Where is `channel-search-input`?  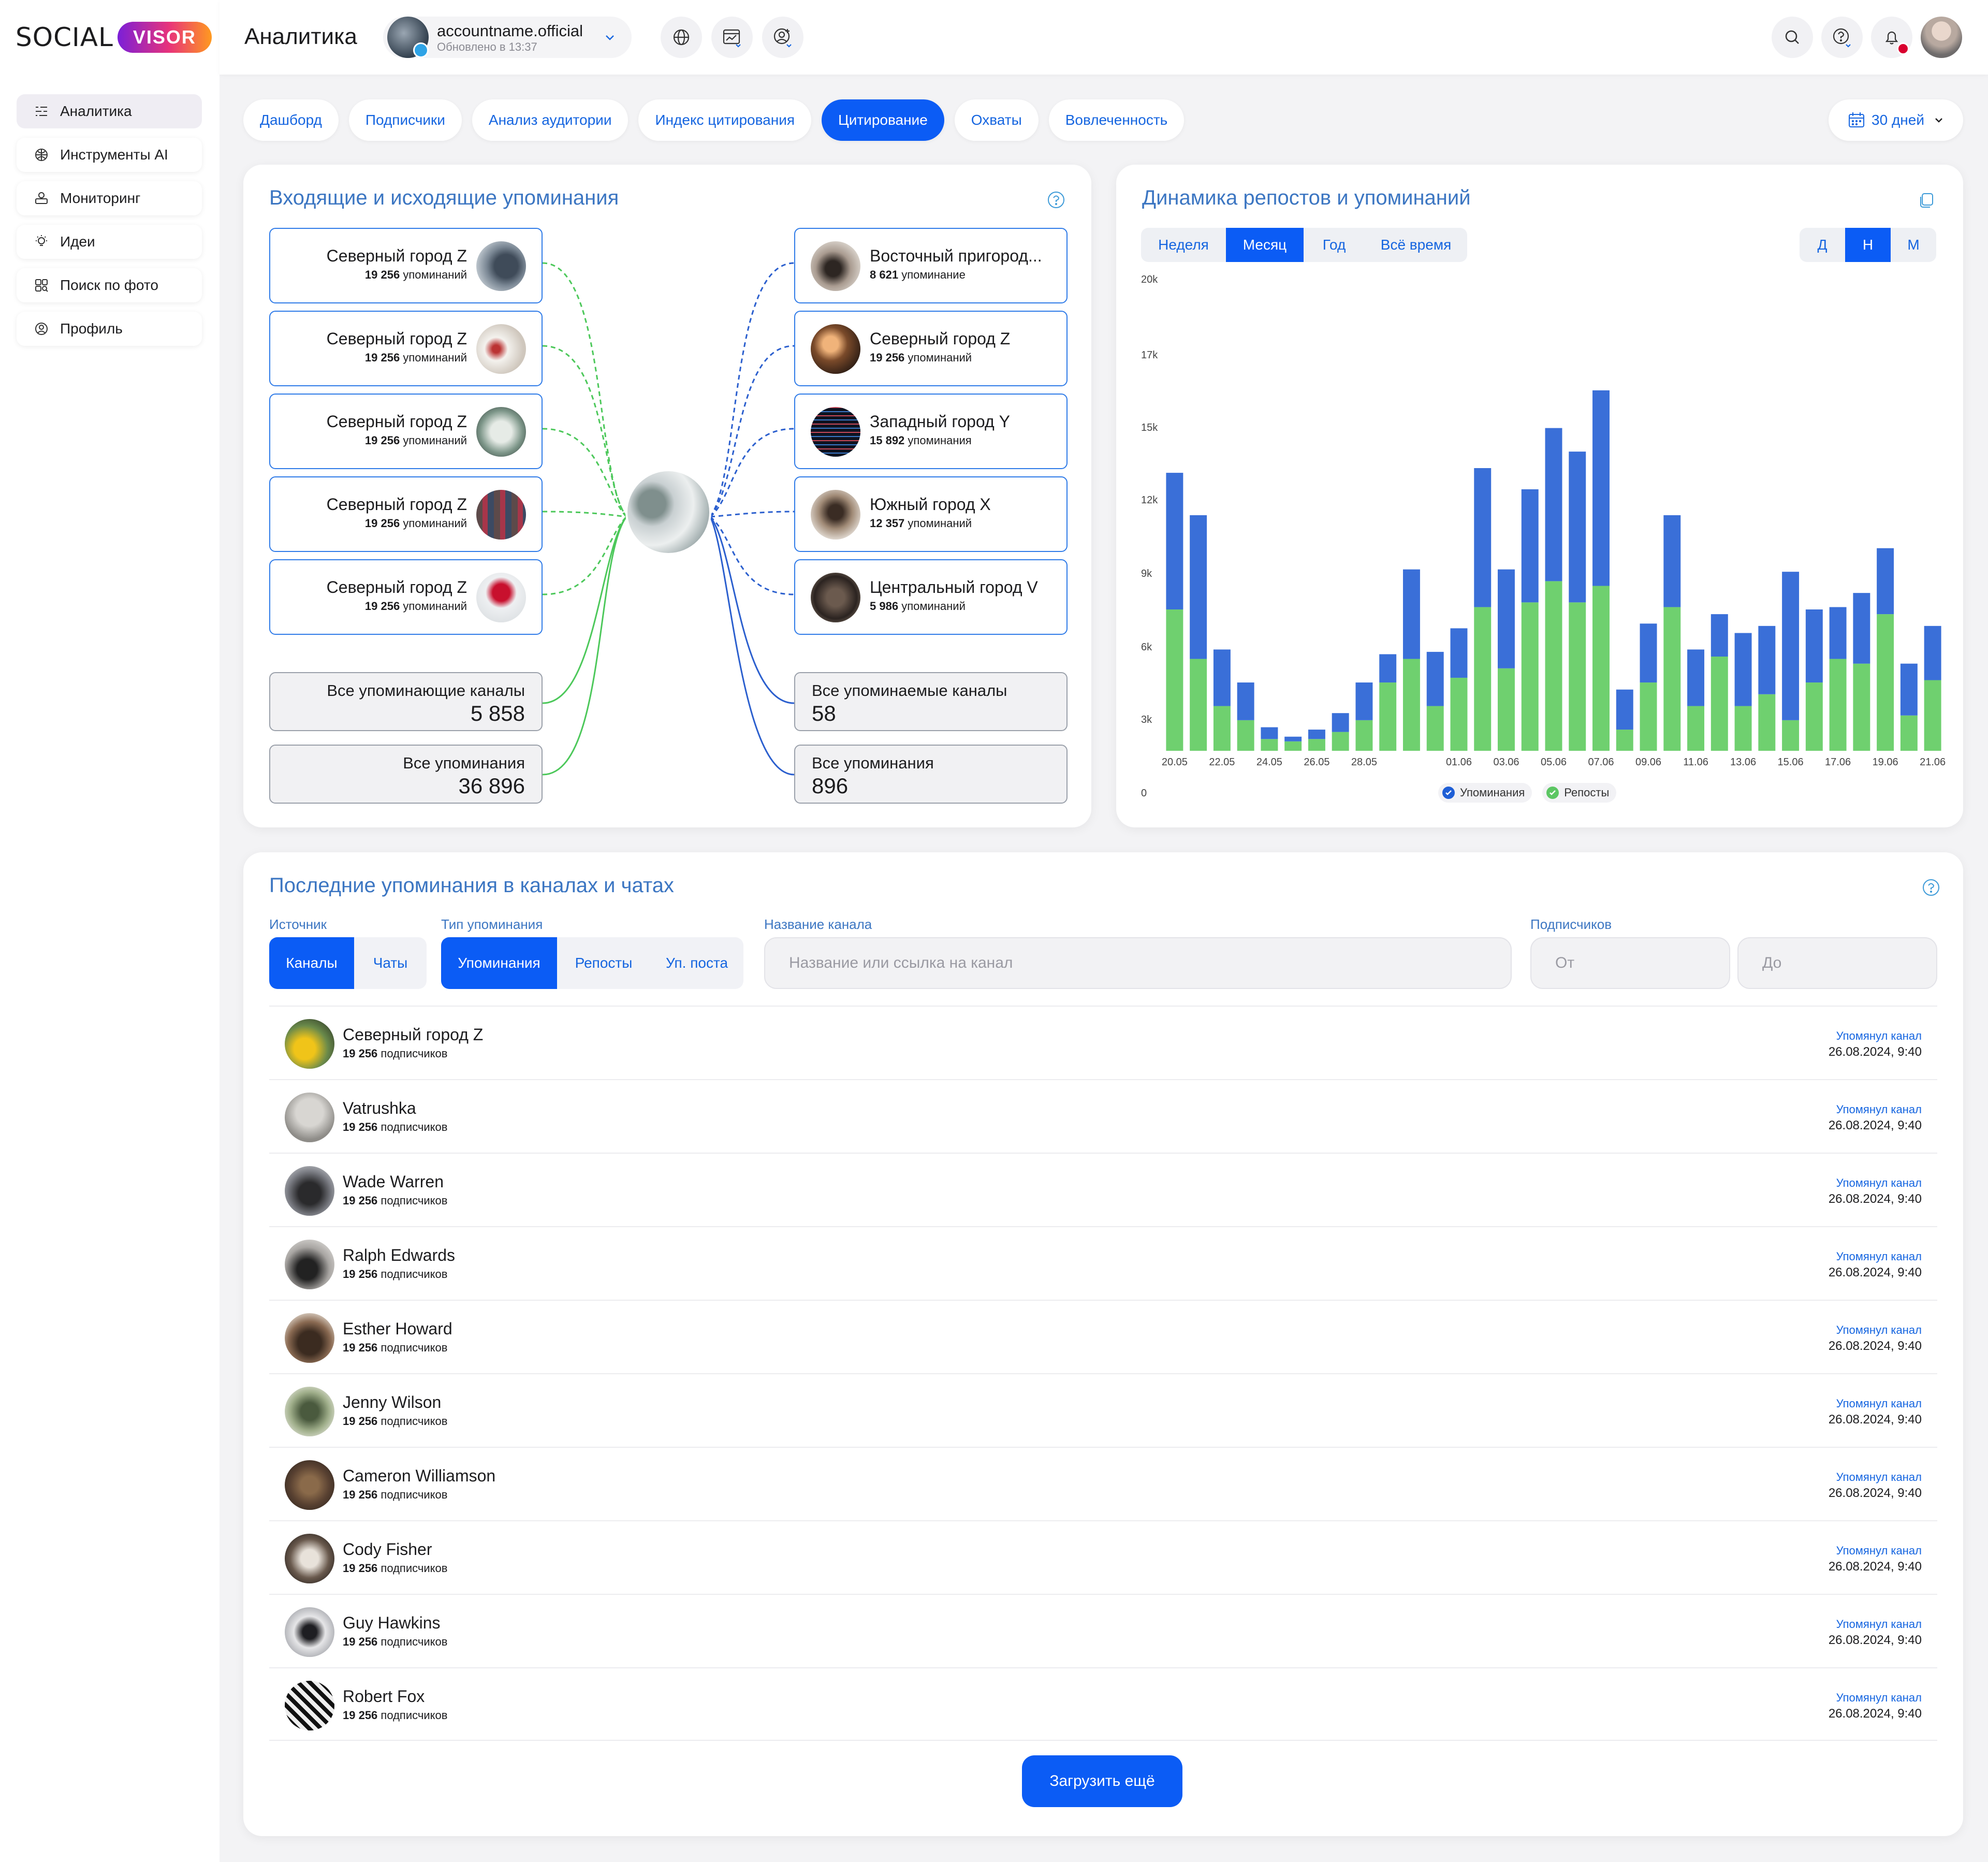
channel-search-input is located at coordinates (1138, 963).